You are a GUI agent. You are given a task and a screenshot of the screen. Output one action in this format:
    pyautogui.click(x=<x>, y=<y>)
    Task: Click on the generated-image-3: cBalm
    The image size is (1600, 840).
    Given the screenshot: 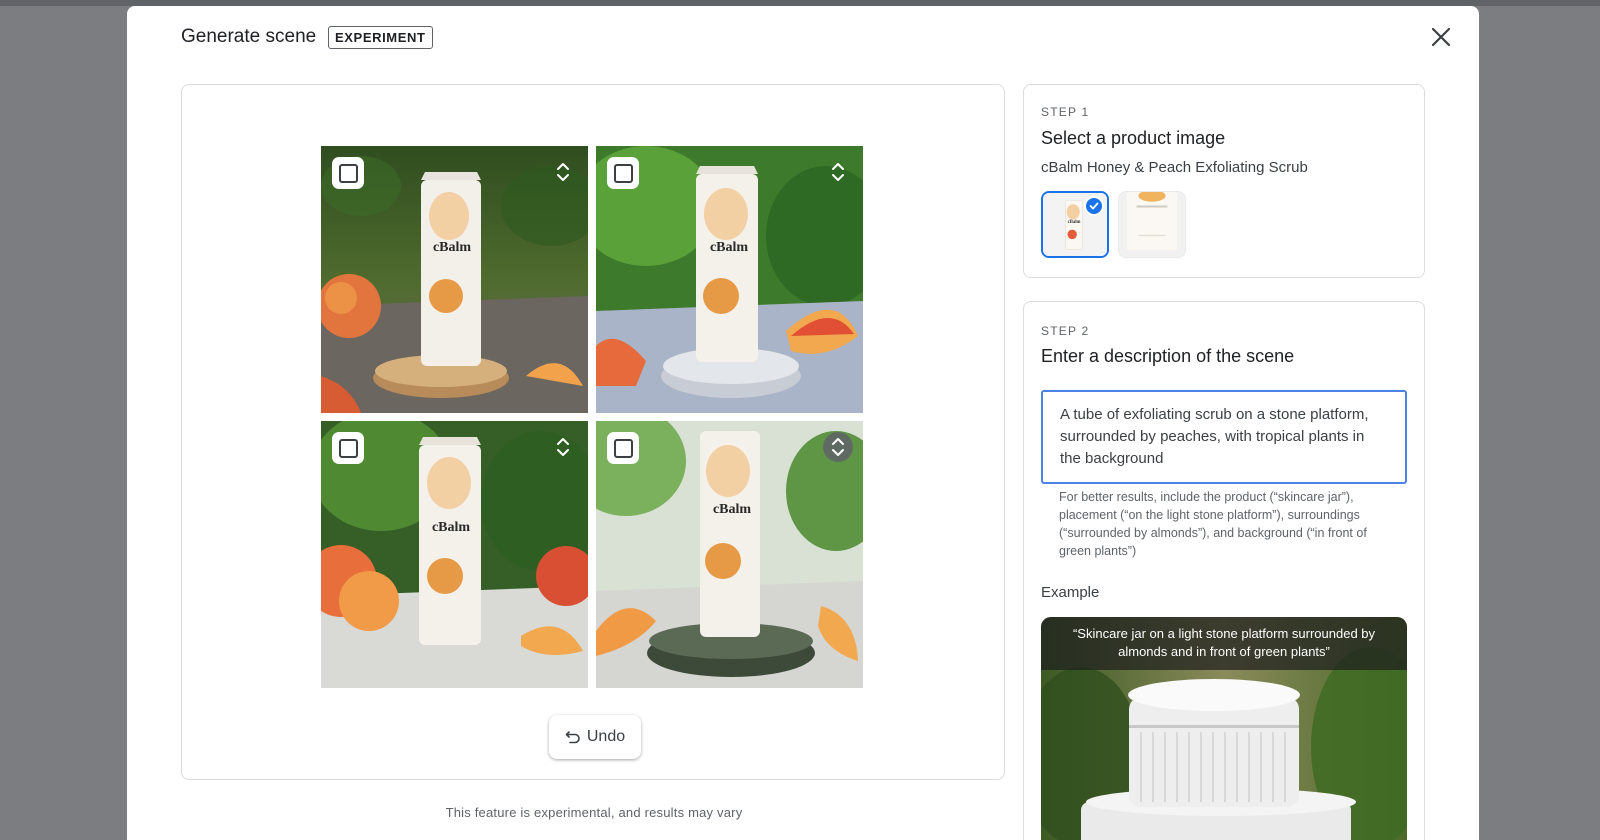 What is the action you would take?
    pyautogui.click(x=454, y=554)
    